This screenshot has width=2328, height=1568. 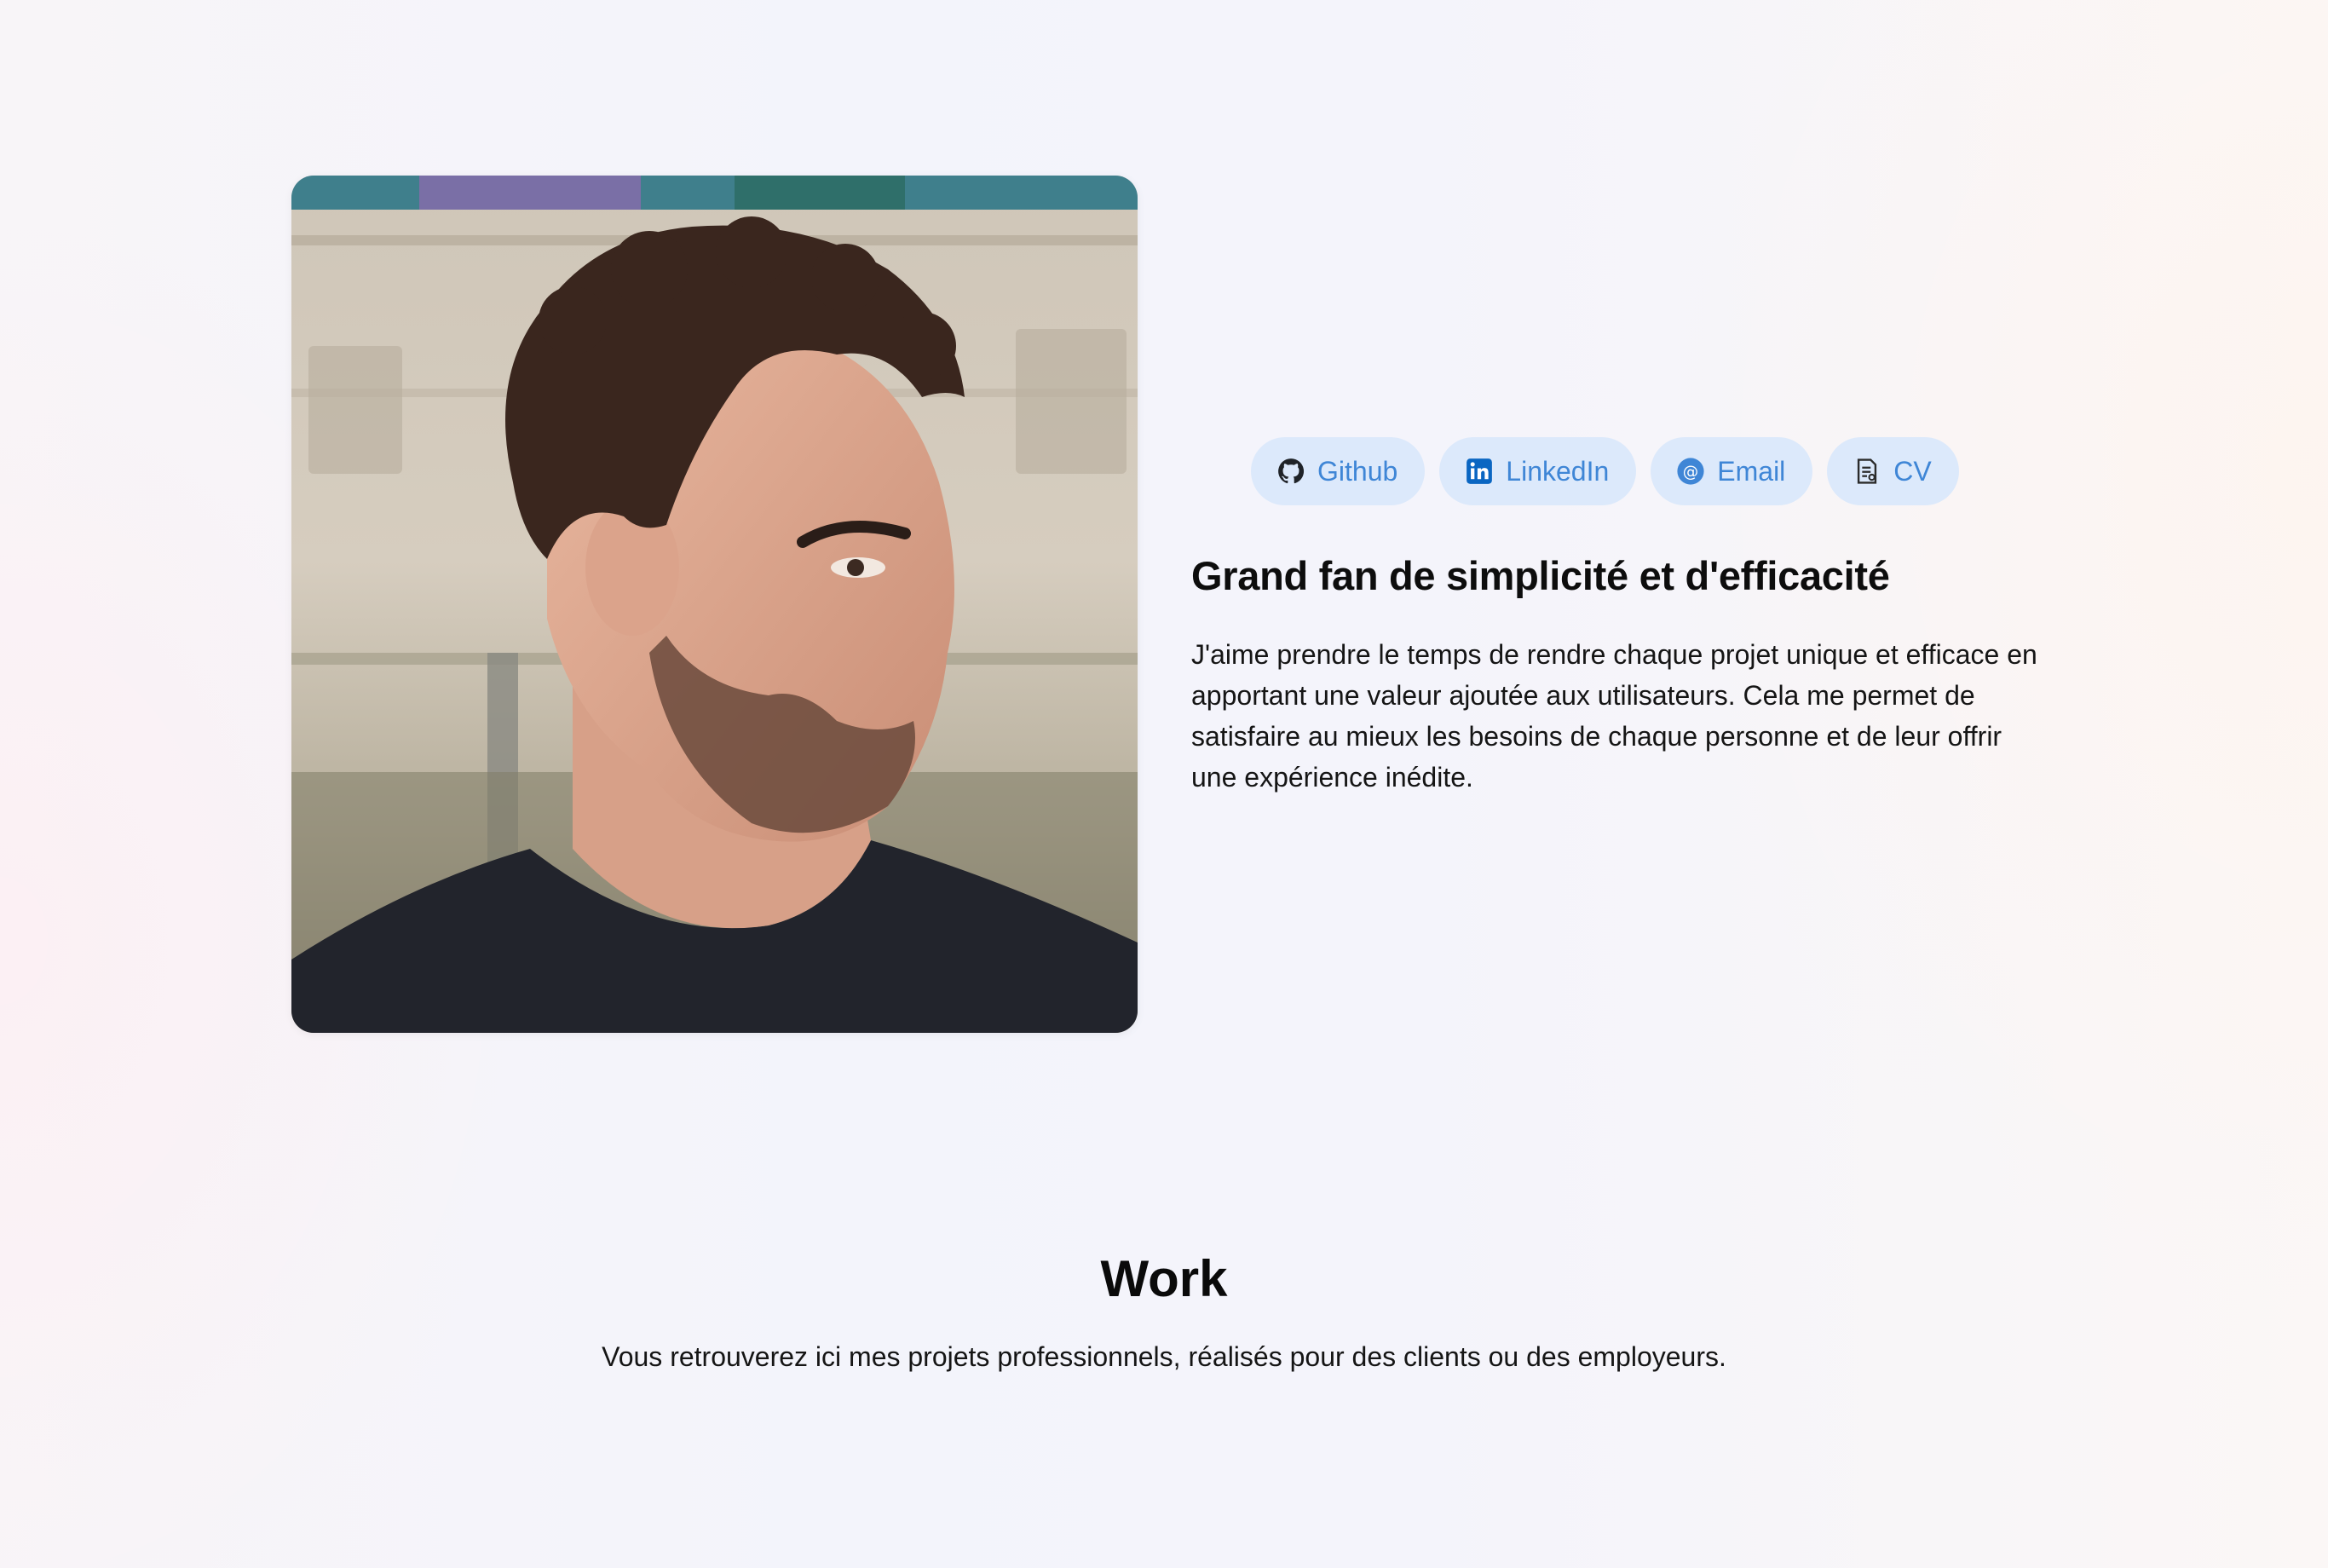 I want to click on github-label: Github, so click(x=1357, y=471).